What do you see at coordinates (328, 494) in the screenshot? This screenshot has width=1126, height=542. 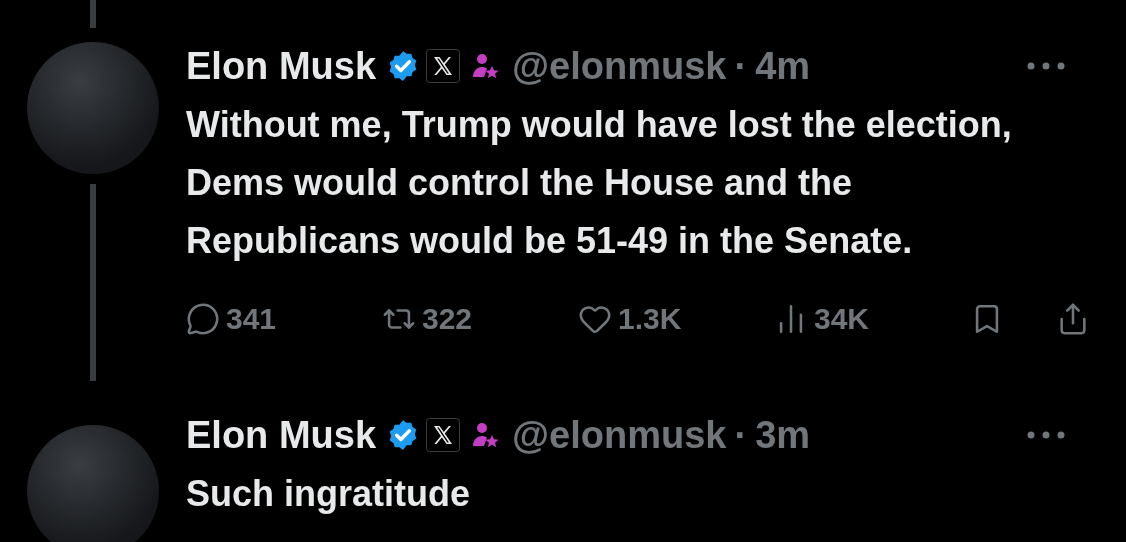 I see `post-text: Such ingratitude` at bounding box center [328, 494].